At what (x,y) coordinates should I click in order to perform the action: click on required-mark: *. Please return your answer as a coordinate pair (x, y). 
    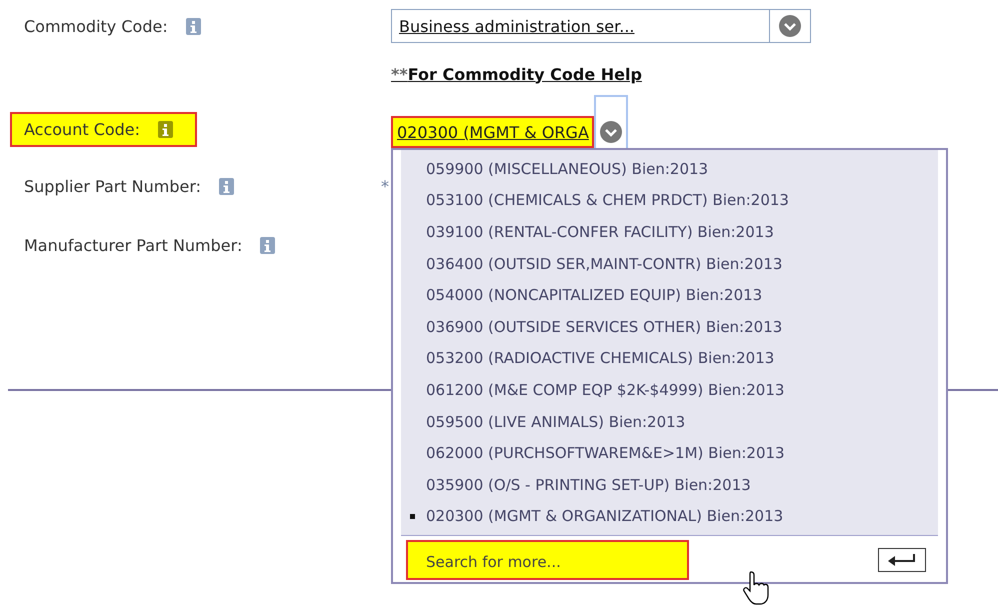
    Looking at the image, I should click on (385, 186).